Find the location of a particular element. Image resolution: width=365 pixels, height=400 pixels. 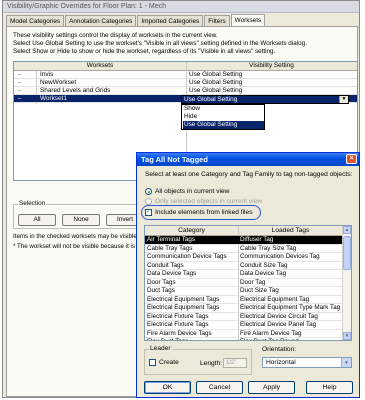

select-none-button: None is located at coordinates (81, 220).